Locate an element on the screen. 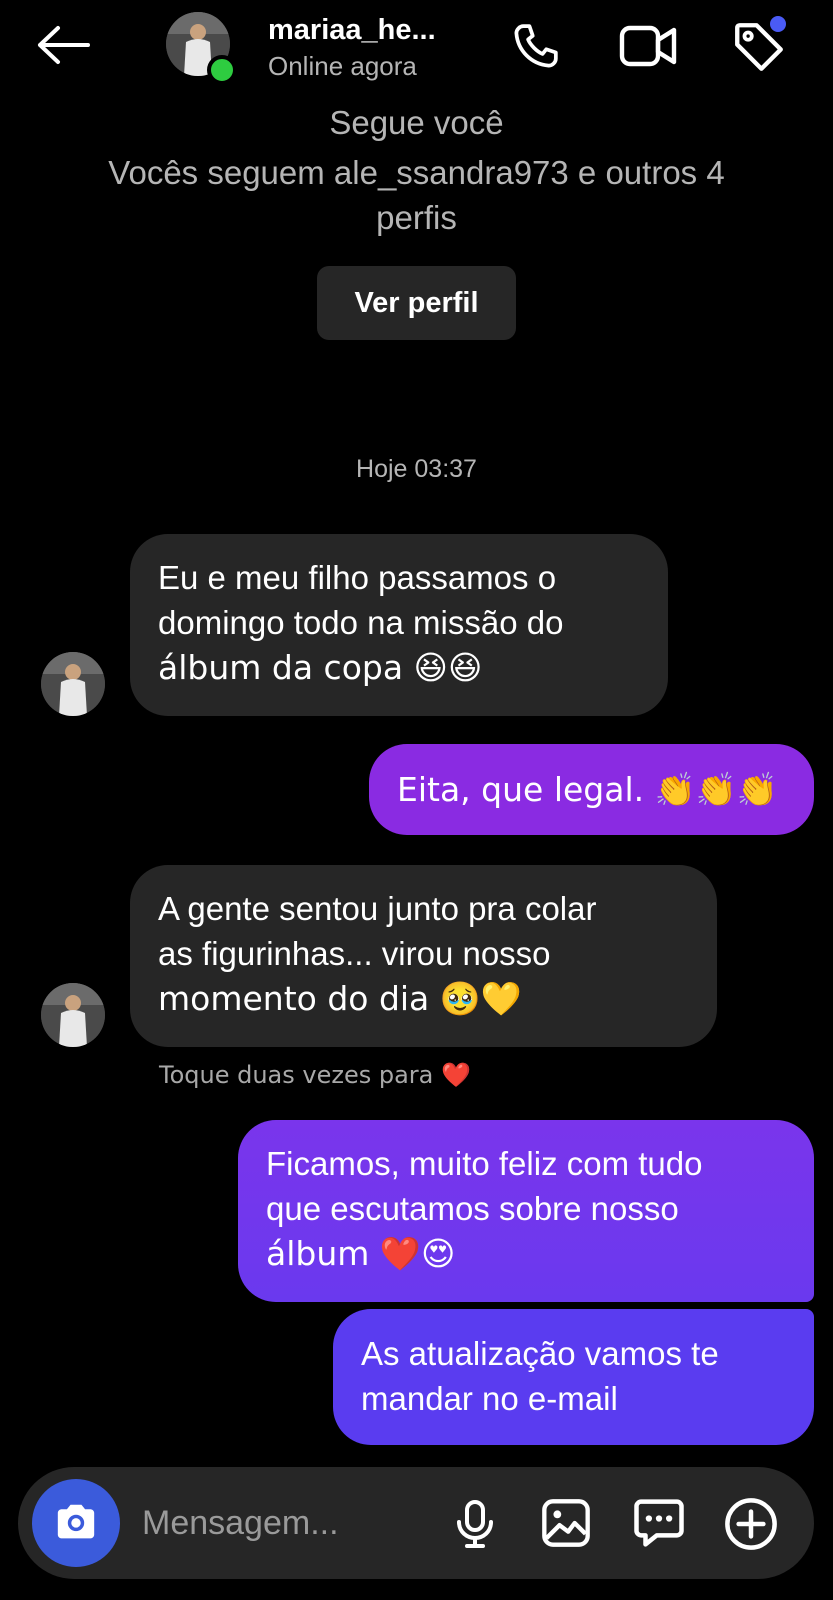 The width and height of the screenshot is (833, 1600). message-input is located at coordinates (282, 1523).